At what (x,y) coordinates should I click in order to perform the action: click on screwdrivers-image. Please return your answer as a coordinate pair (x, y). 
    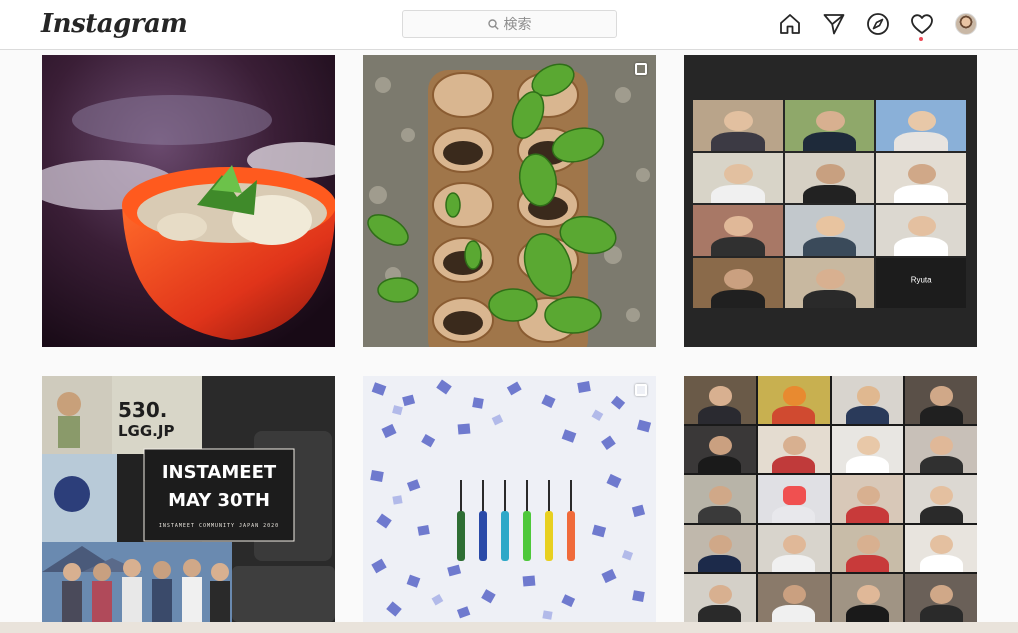
    Looking at the image, I should click on (509, 499).